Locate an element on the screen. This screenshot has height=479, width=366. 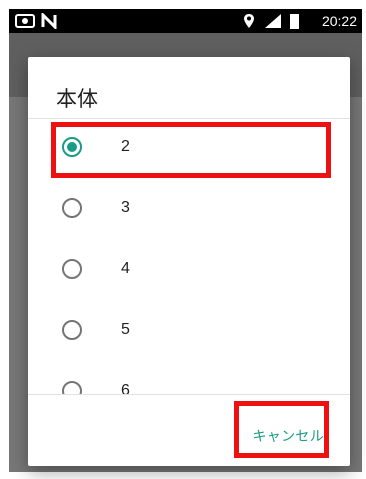
signal-icon is located at coordinates (273, 21).